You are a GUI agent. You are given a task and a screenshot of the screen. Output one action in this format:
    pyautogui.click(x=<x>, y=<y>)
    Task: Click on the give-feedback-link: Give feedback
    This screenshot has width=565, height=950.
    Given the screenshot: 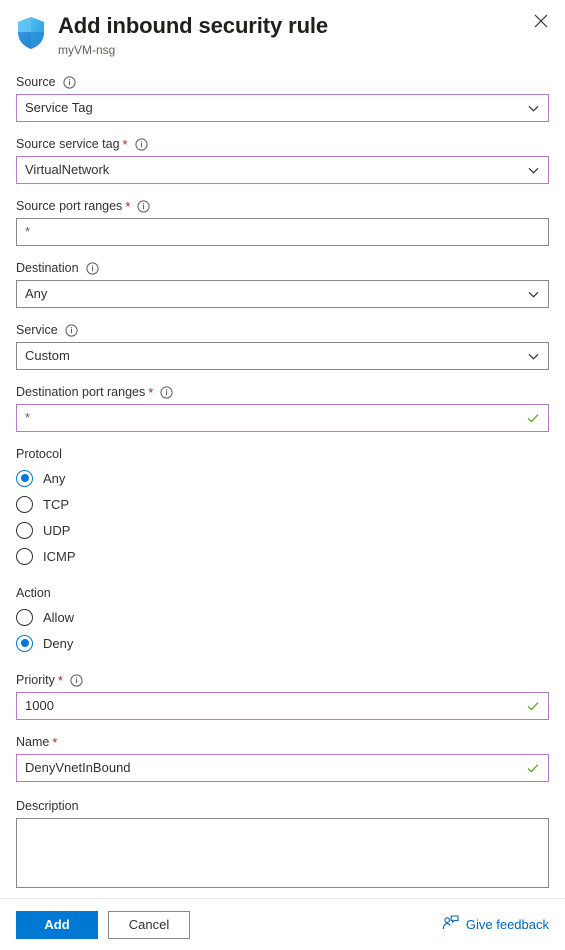 What is the action you would take?
    pyautogui.click(x=495, y=924)
    